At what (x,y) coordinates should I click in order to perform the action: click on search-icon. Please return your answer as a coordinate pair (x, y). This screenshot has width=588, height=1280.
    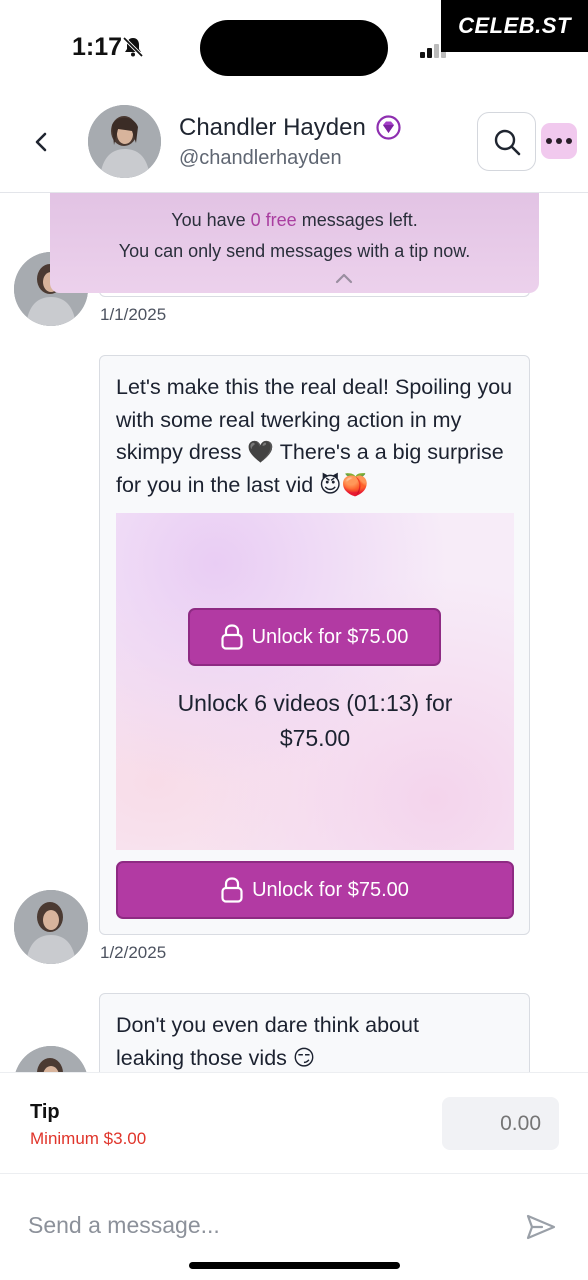
    Looking at the image, I should click on (507, 142).